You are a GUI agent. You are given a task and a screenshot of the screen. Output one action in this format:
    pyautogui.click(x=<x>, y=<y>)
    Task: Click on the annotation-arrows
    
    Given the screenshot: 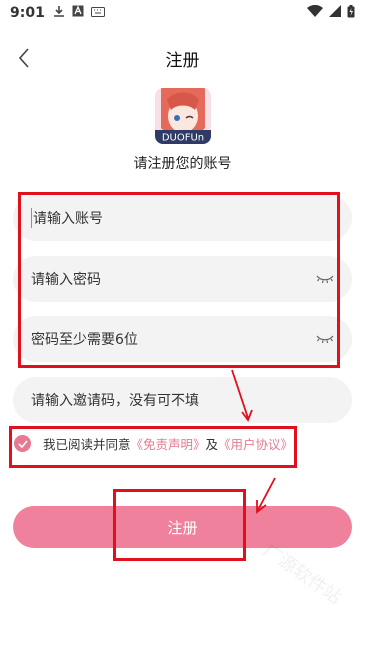 What is the action you would take?
    pyautogui.click(x=253, y=441)
    